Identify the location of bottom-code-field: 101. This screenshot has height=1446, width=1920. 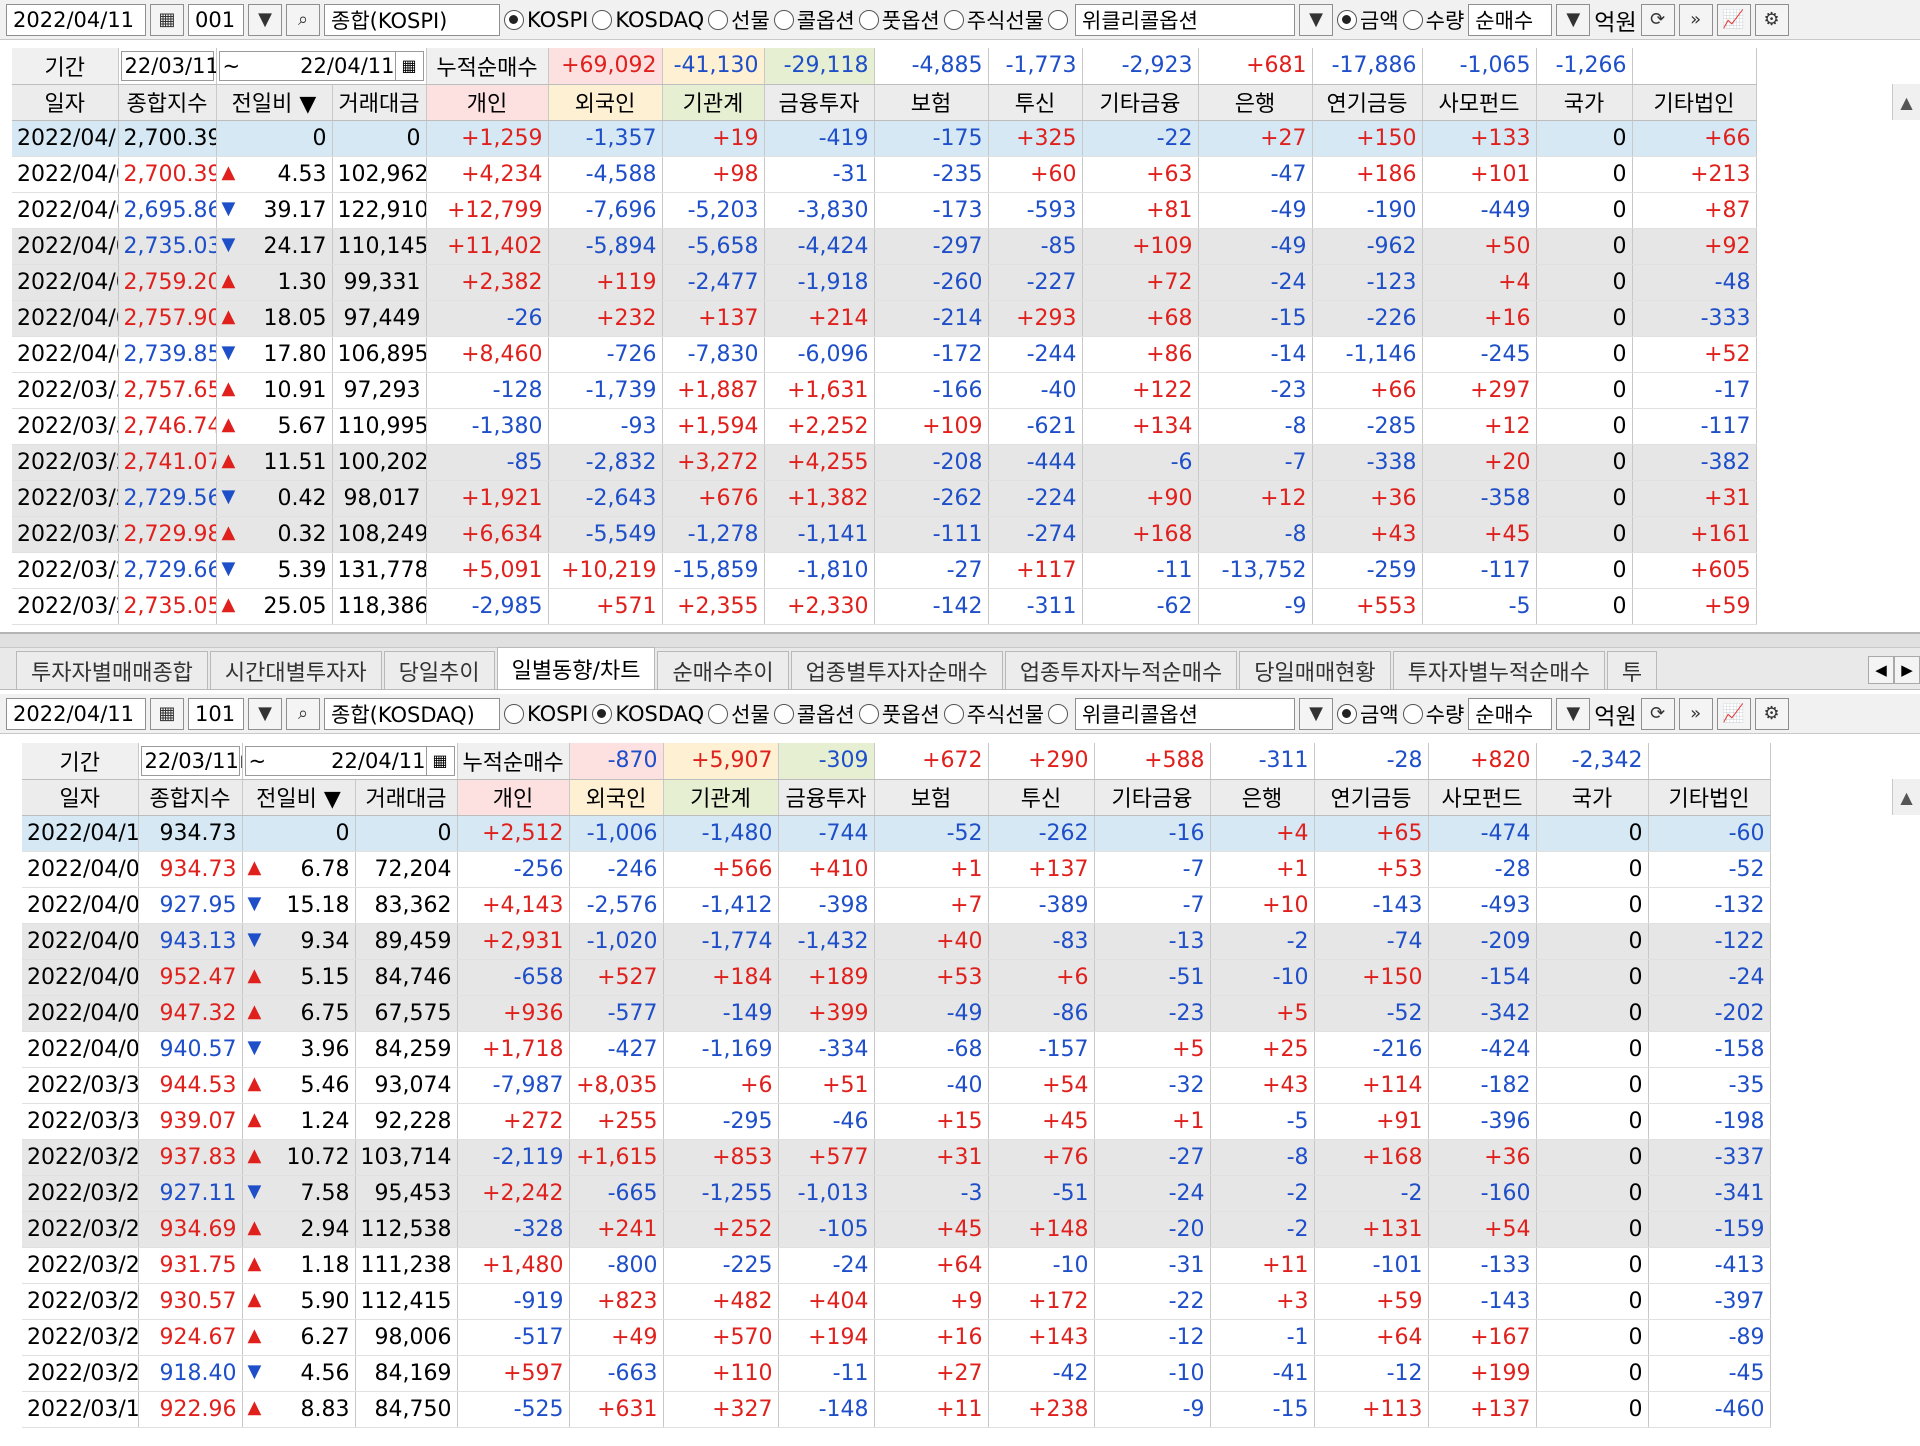
(216, 713).